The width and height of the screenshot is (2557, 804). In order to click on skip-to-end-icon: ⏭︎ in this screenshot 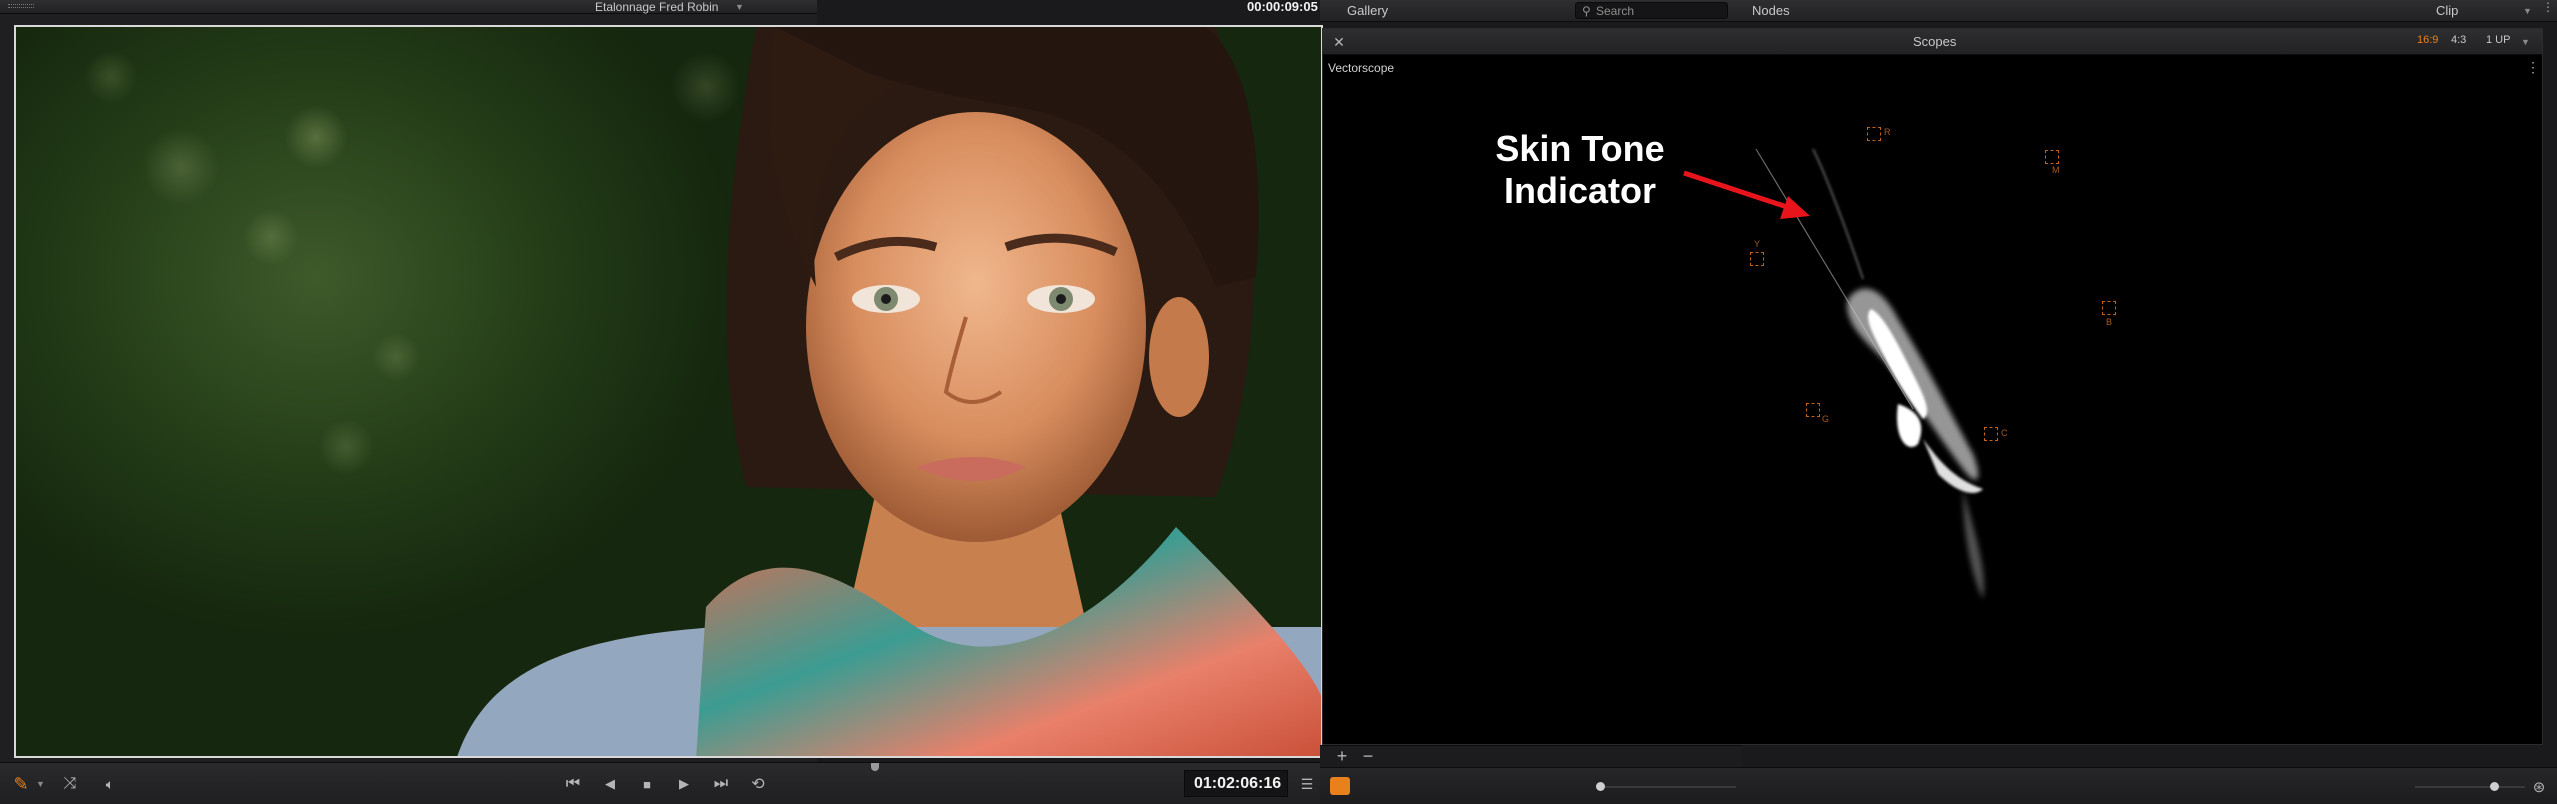, I will do `click(721, 784)`.